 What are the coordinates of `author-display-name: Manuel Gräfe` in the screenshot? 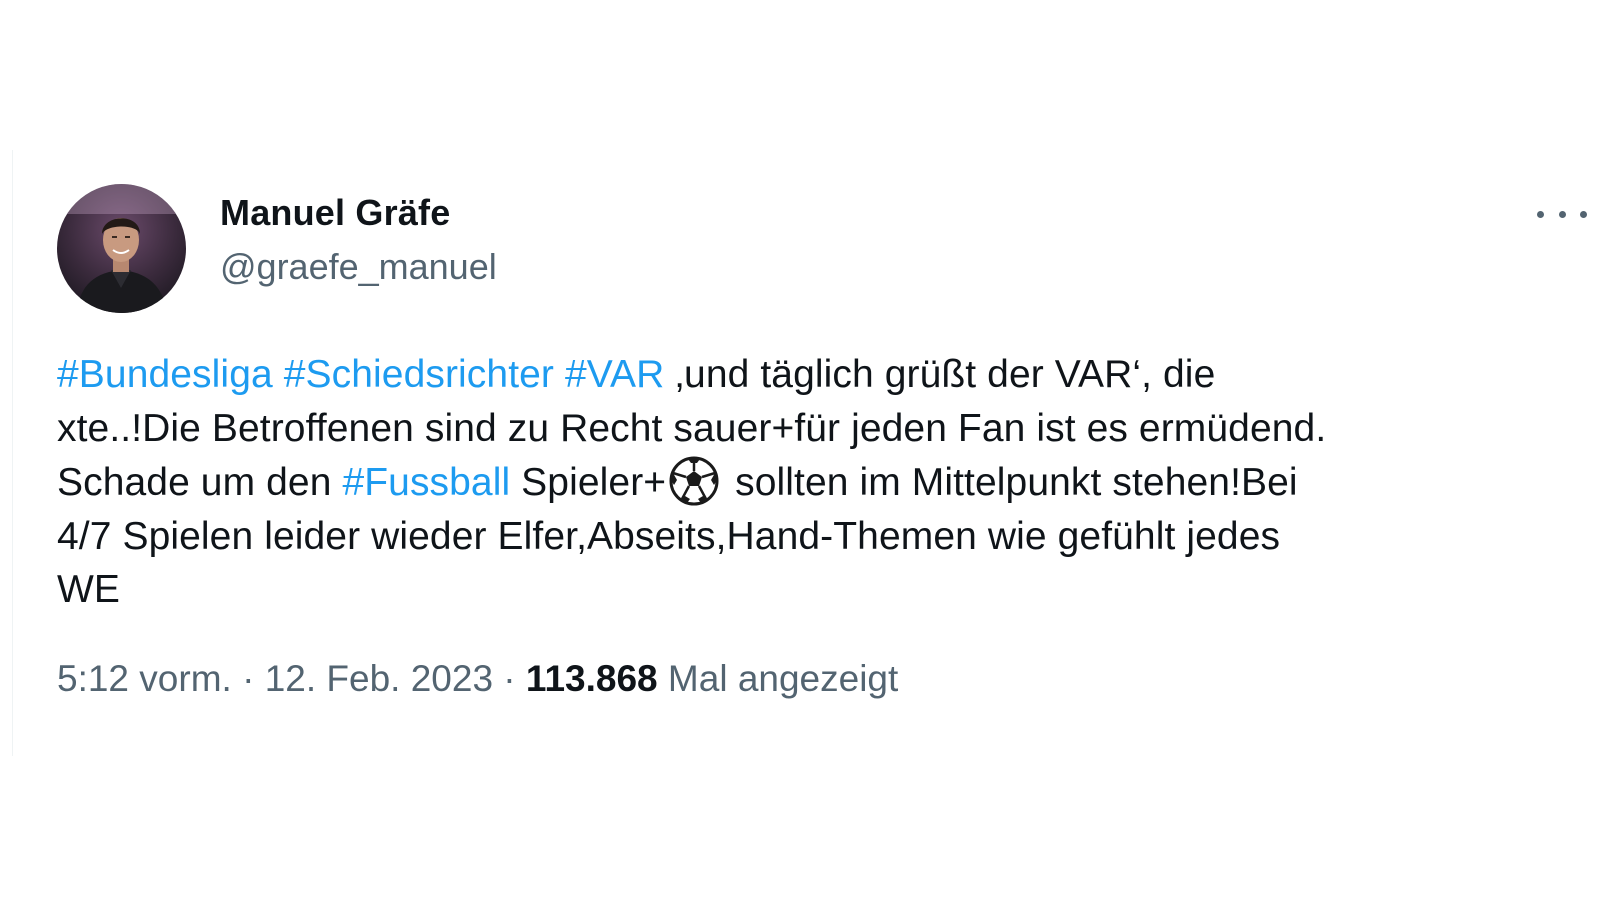 It's located at (335, 213).